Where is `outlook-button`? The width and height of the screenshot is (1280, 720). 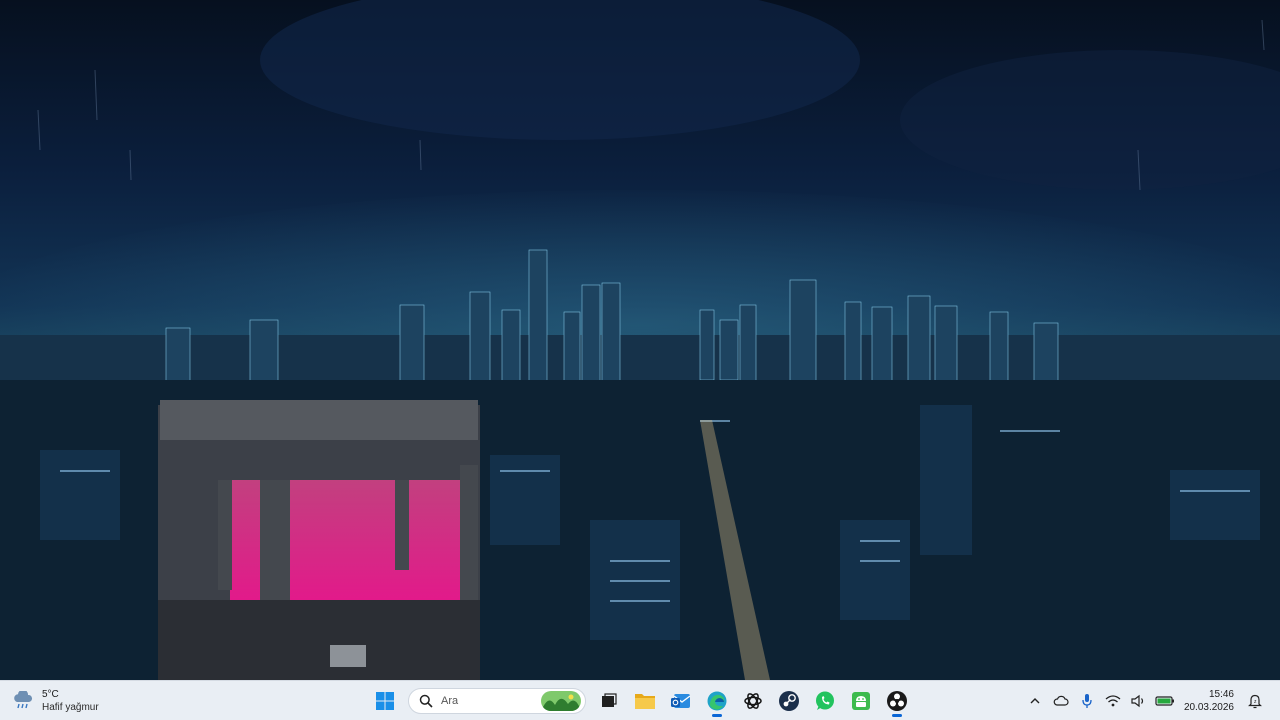
outlook-button is located at coordinates (681, 701).